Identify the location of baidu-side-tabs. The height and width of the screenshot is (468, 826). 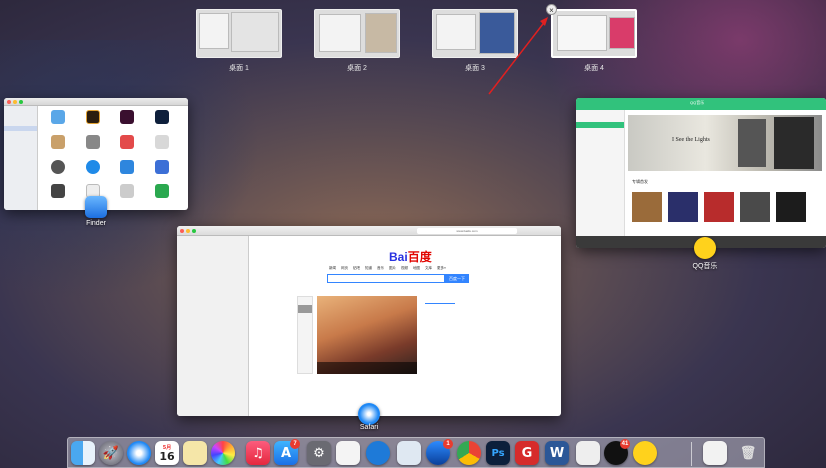
(305, 335).